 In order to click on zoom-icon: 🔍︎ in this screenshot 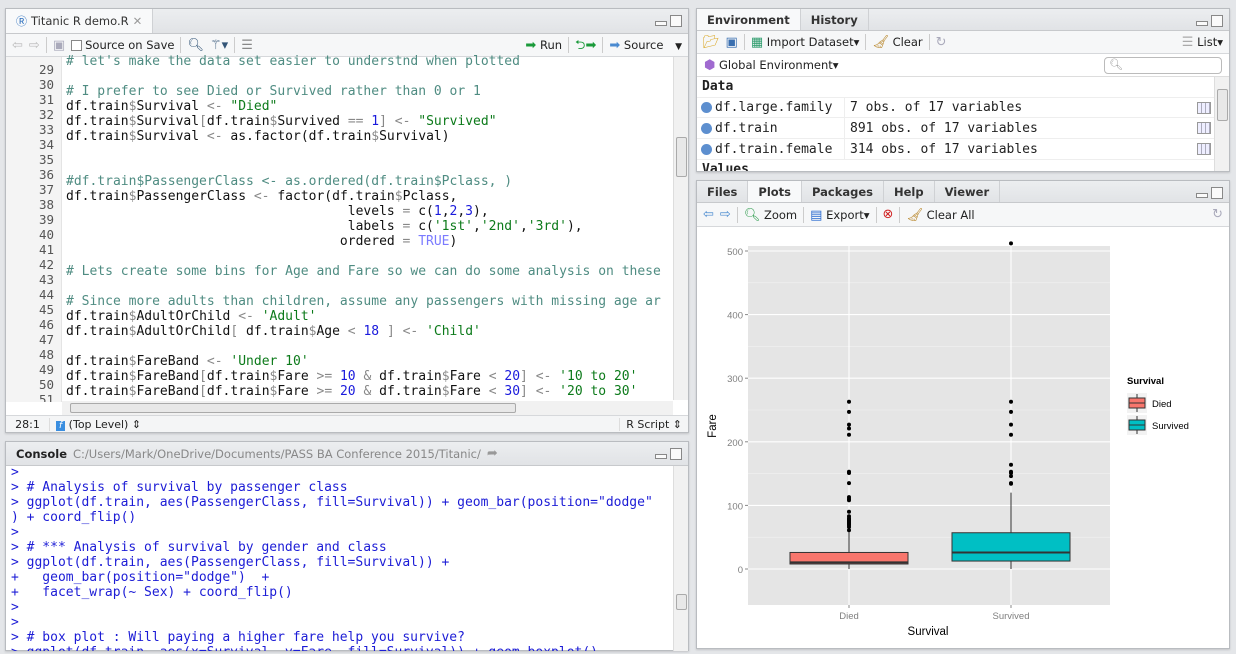, I will do `click(752, 215)`.